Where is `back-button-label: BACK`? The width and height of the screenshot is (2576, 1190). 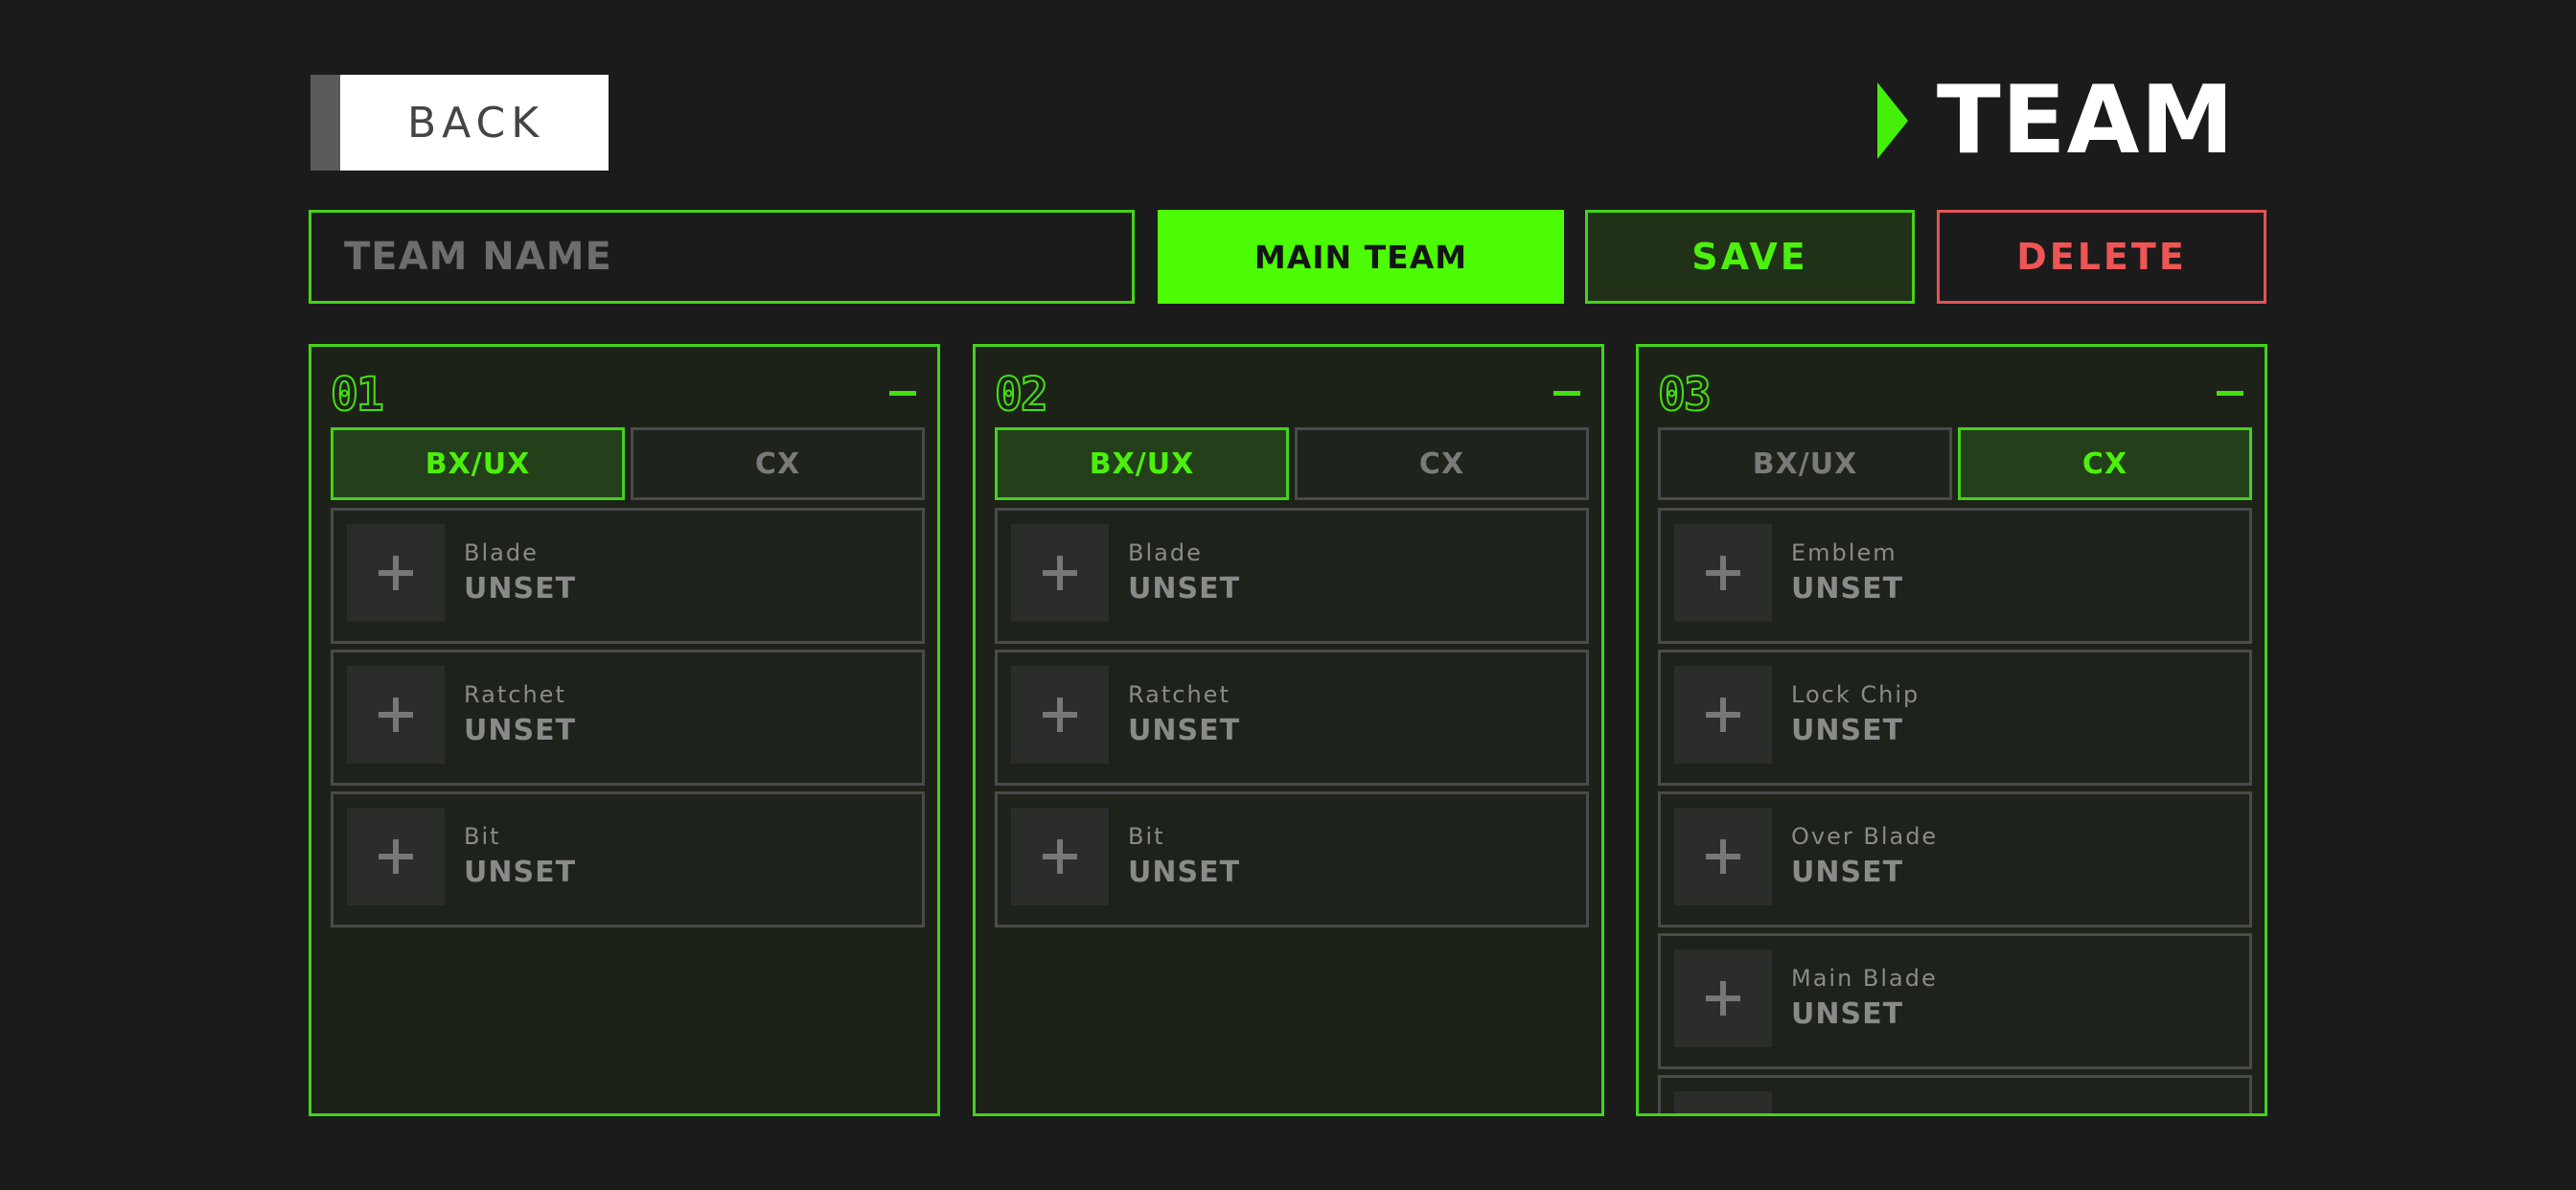
back-button-label: BACK is located at coordinates (476, 123).